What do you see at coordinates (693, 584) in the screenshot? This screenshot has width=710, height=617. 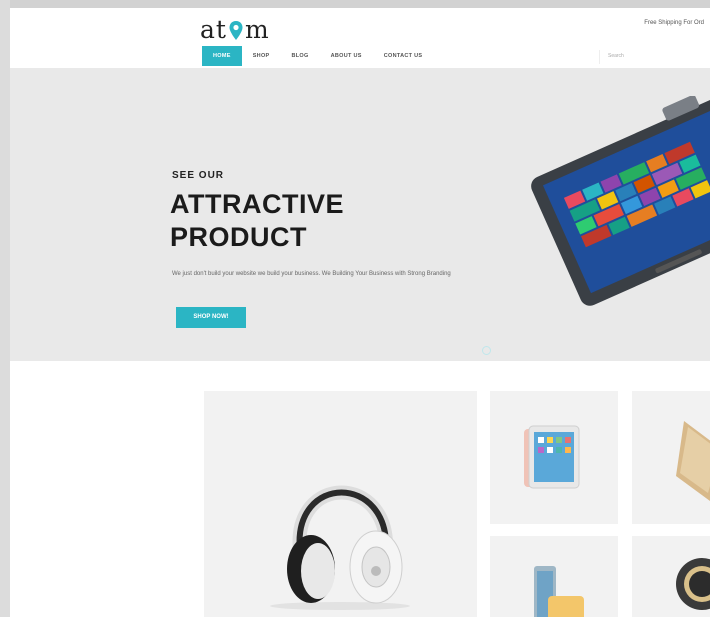 I see `watch-image` at bounding box center [693, 584].